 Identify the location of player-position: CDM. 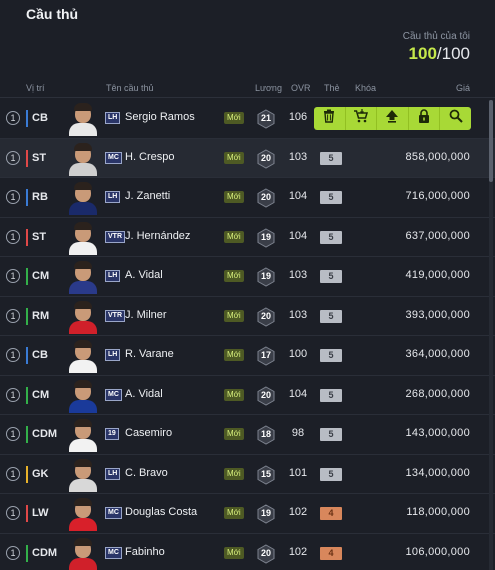
(41, 553).